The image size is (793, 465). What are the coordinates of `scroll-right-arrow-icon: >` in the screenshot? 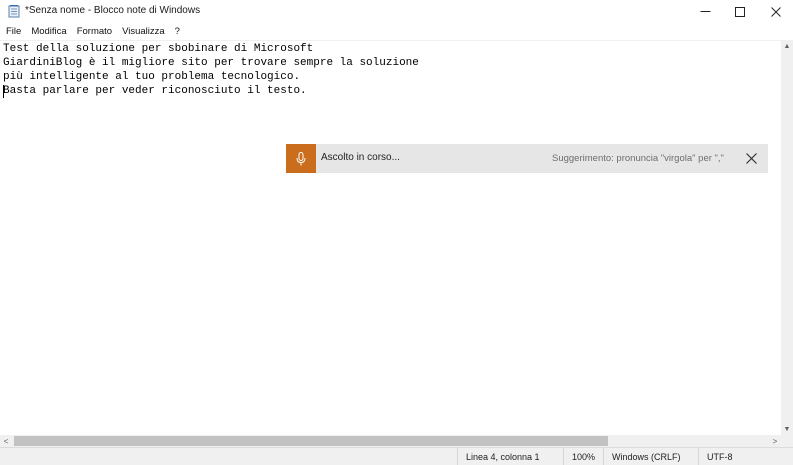 It's located at (775, 441).